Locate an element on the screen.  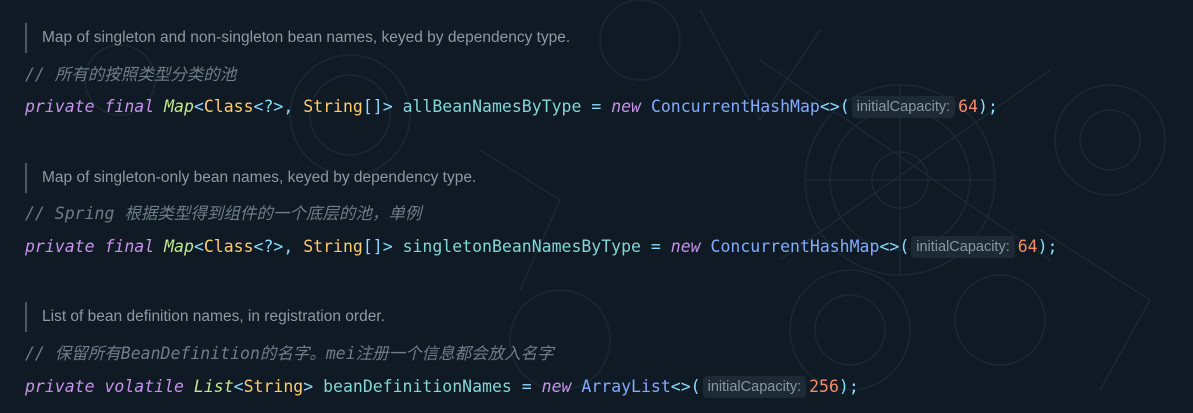
keyword-volatile: volatile is located at coordinates (144, 386).